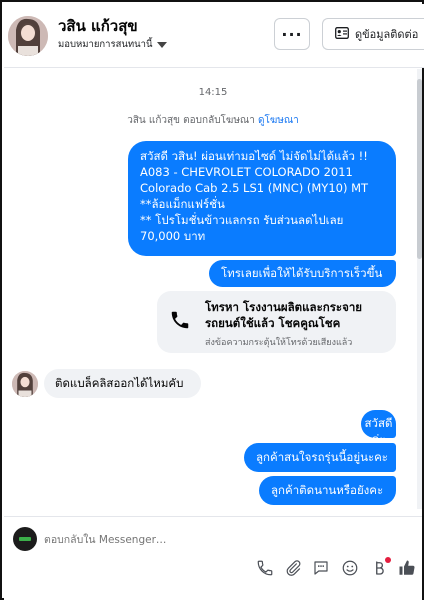 Image resolution: width=424 pixels, height=600 pixels. What do you see at coordinates (213, 558) in the screenshot?
I see `message-composer` at bounding box center [213, 558].